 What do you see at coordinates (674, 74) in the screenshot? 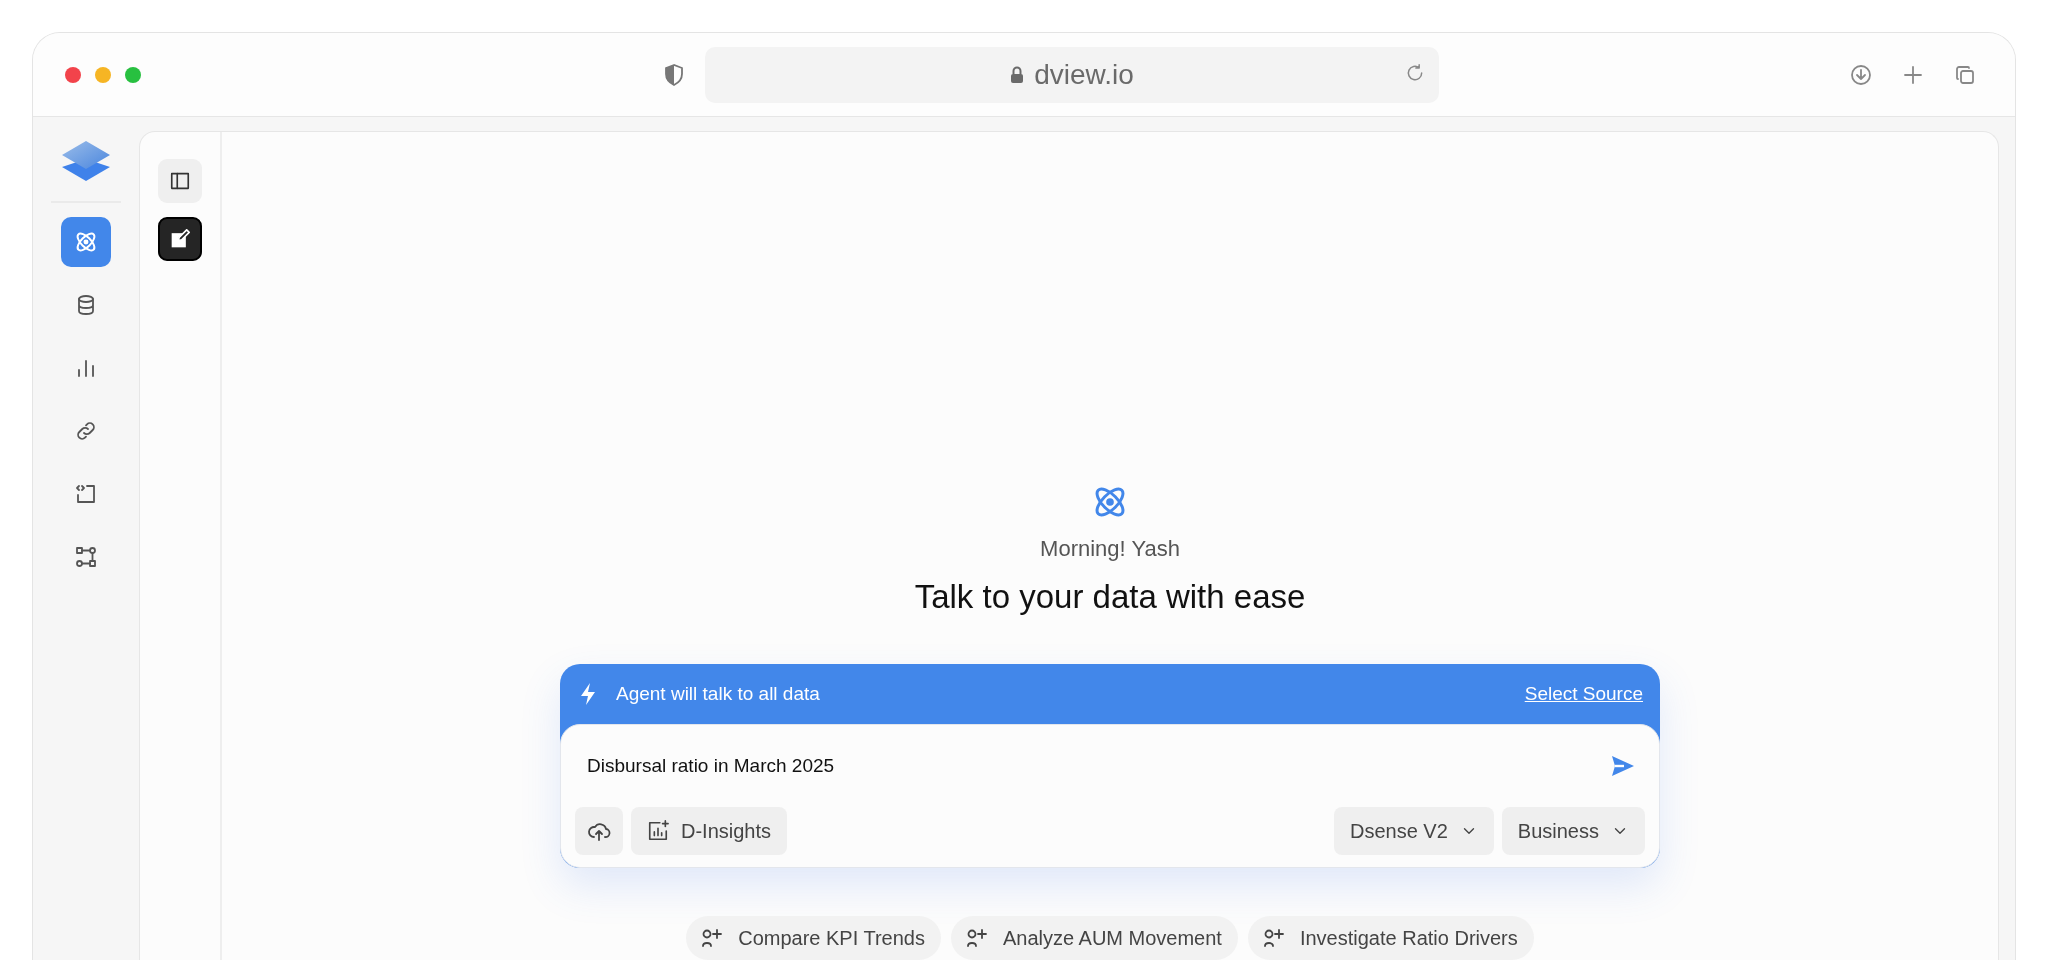
I see `shield-icon` at bounding box center [674, 74].